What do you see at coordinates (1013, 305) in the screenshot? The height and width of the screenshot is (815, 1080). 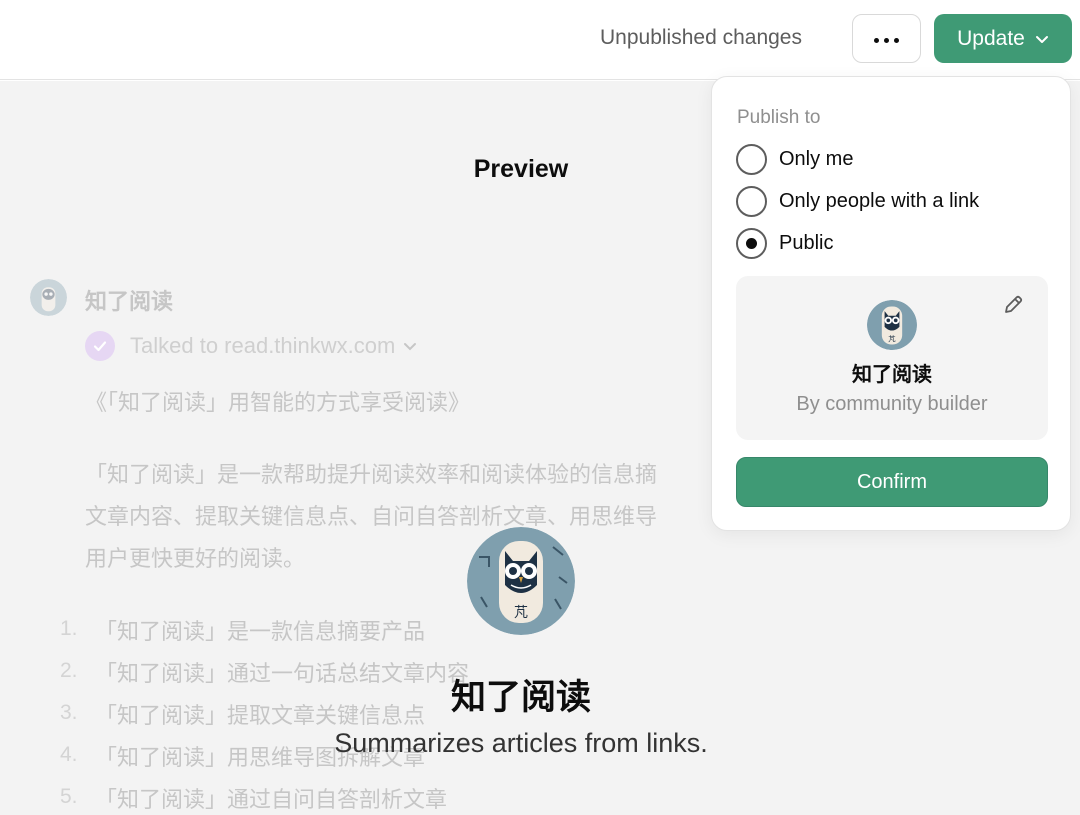 I see `pencil-icon` at bounding box center [1013, 305].